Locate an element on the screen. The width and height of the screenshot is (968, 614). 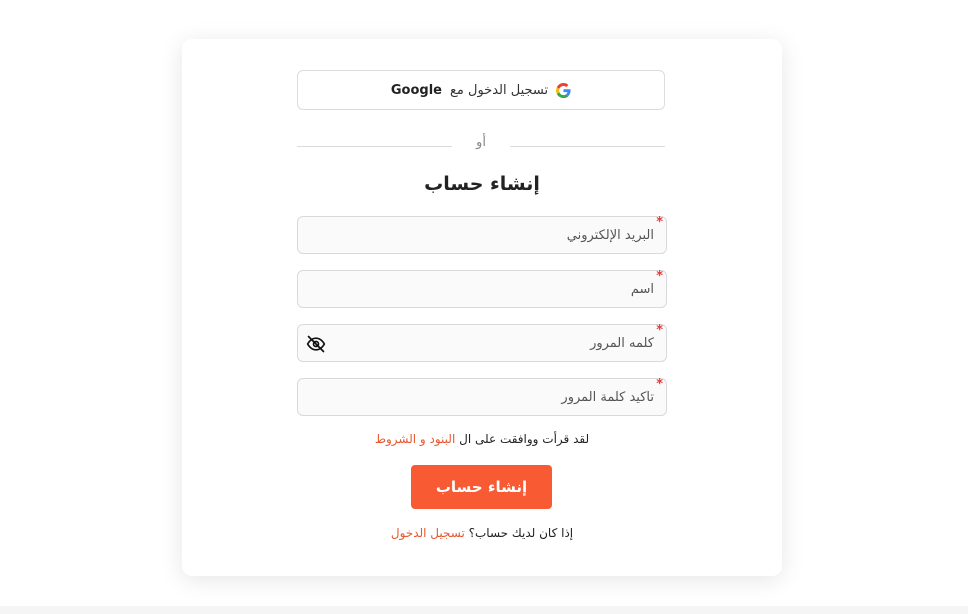
confirm-password-field: * is located at coordinates (482, 396).